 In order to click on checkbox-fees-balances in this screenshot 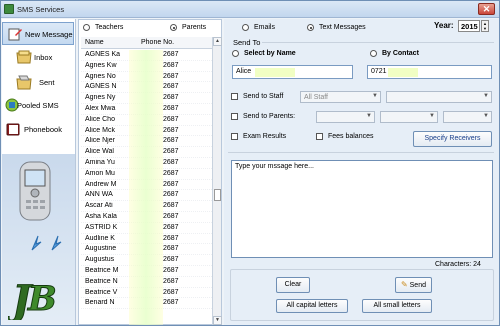, I will do `click(319, 136)`.